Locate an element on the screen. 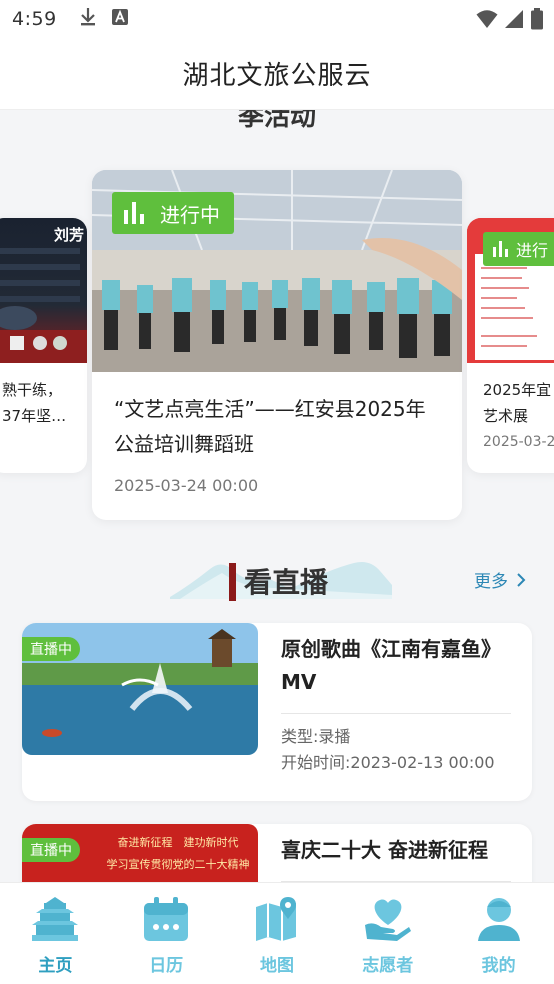 The height and width of the screenshot is (984, 554). home-pavilion-icon is located at coordinates (55, 919).